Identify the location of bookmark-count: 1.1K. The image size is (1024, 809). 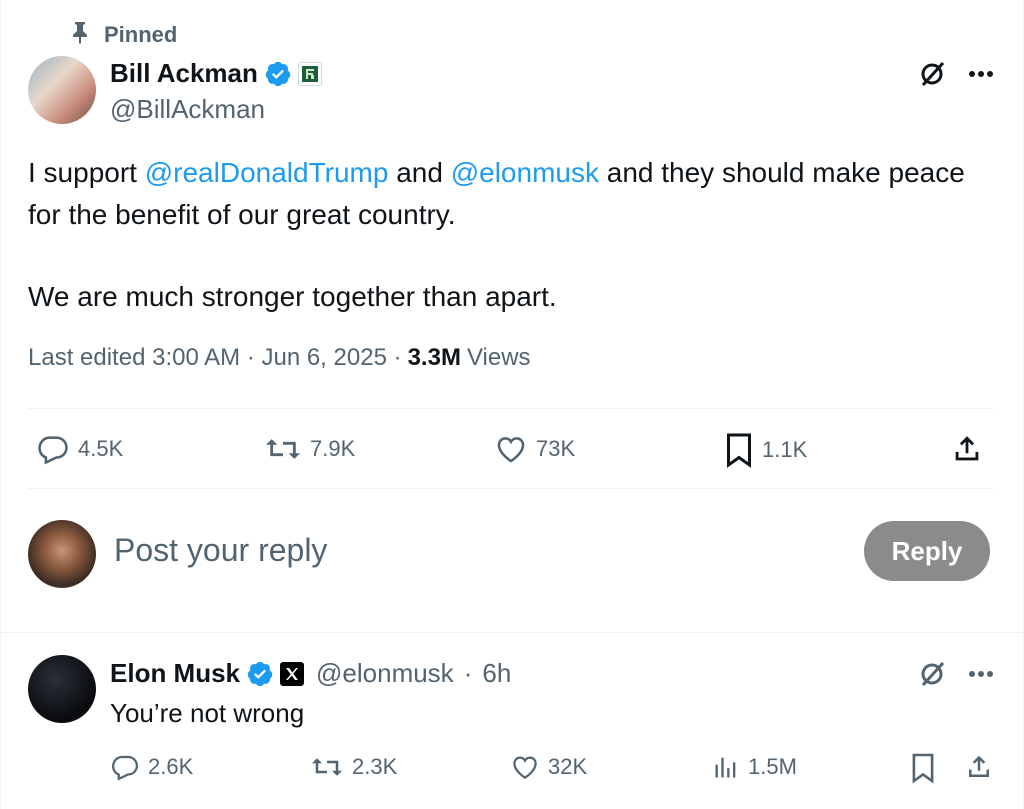
(785, 449).